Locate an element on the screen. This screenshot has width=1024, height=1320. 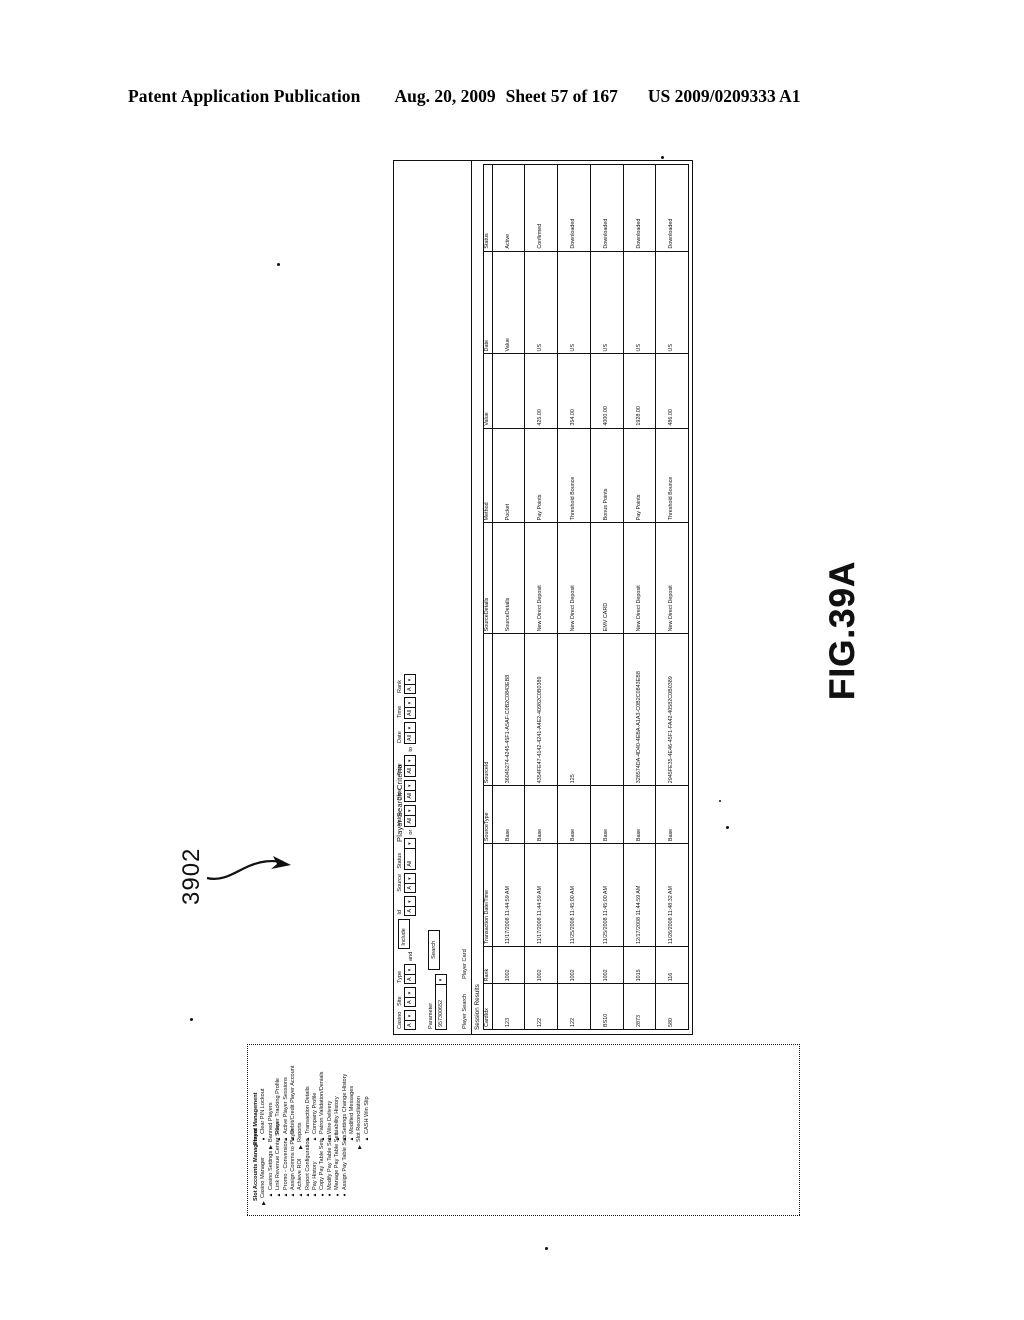
menu-item: ▲ Company Profile is located at coordinates (315, 1123).